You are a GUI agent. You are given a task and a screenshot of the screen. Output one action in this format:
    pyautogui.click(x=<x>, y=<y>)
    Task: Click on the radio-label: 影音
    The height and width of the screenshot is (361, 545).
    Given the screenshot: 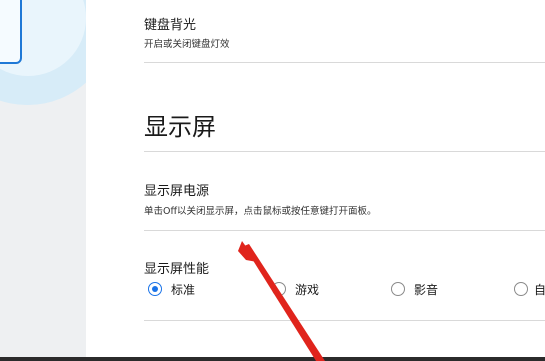 What is the action you would take?
    pyautogui.click(x=426, y=289)
    